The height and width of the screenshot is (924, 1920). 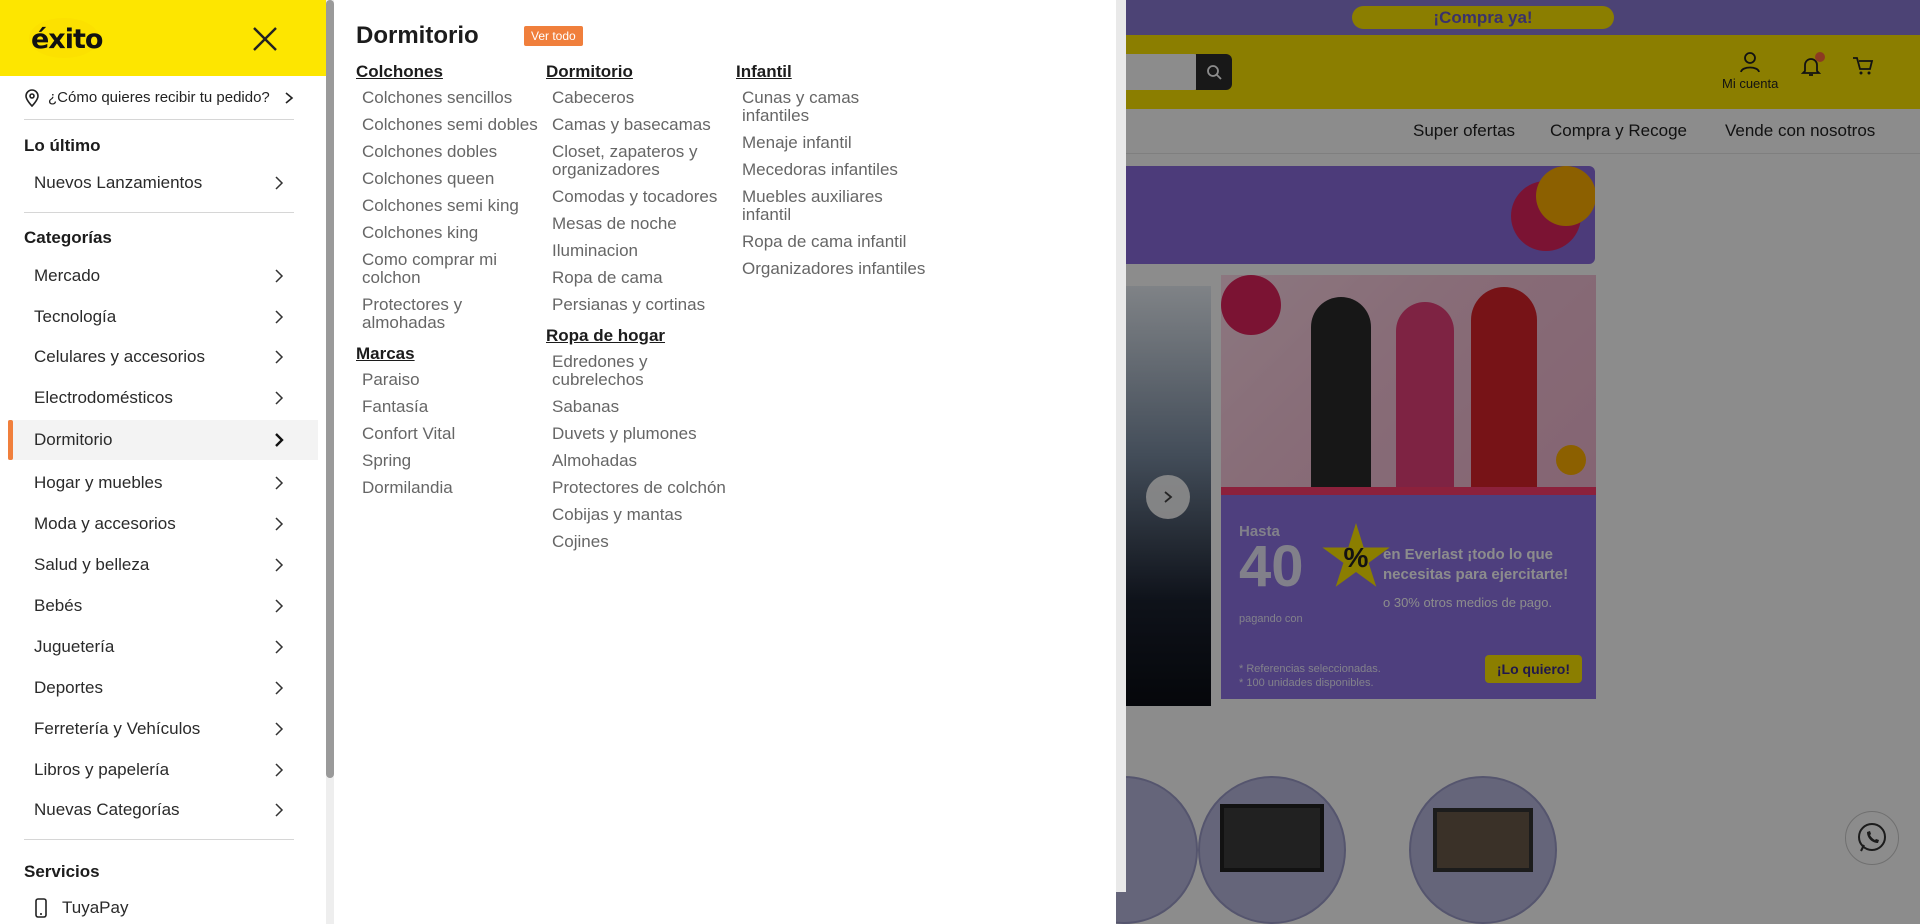 What do you see at coordinates (644, 224) in the screenshot?
I see `submenu-link: Mesas de noche` at bounding box center [644, 224].